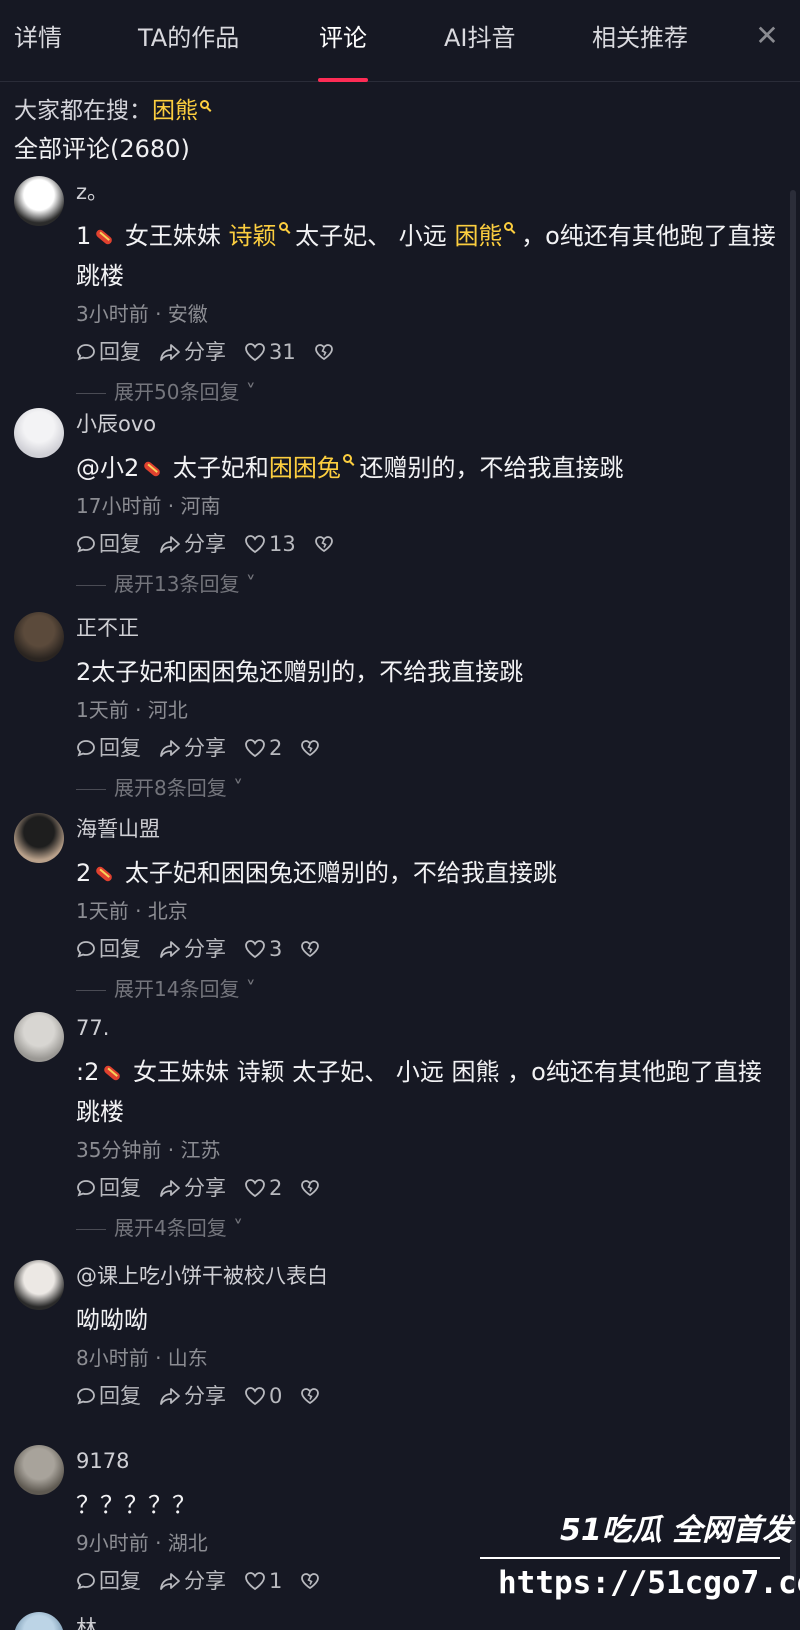  Describe the element at coordinates (767, 36) in the screenshot. I see `close-icon: ✕` at that location.